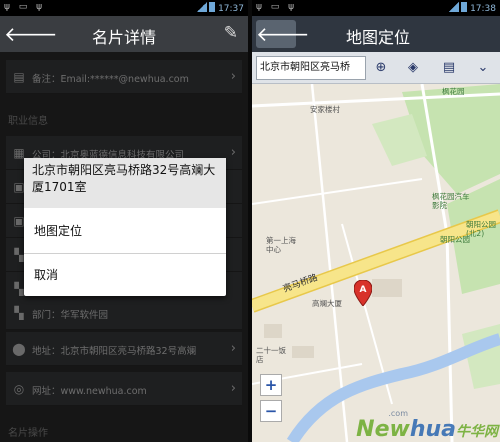 This screenshot has width=500, height=442. I want to click on list-icon: ▤, so click(449, 68).